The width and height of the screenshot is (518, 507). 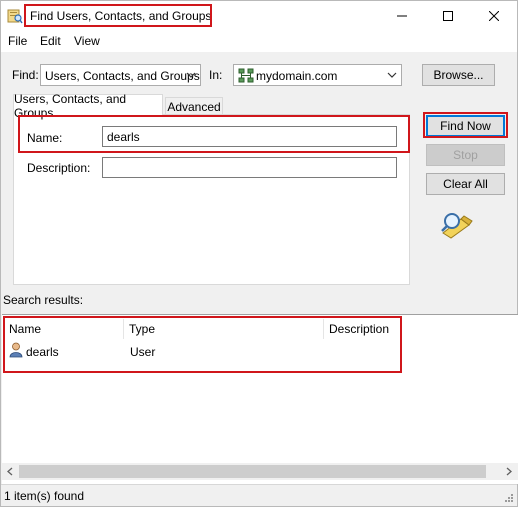 What do you see at coordinates (457, 226) in the screenshot?
I see `search-flashlight-icon` at bounding box center [457, 226].